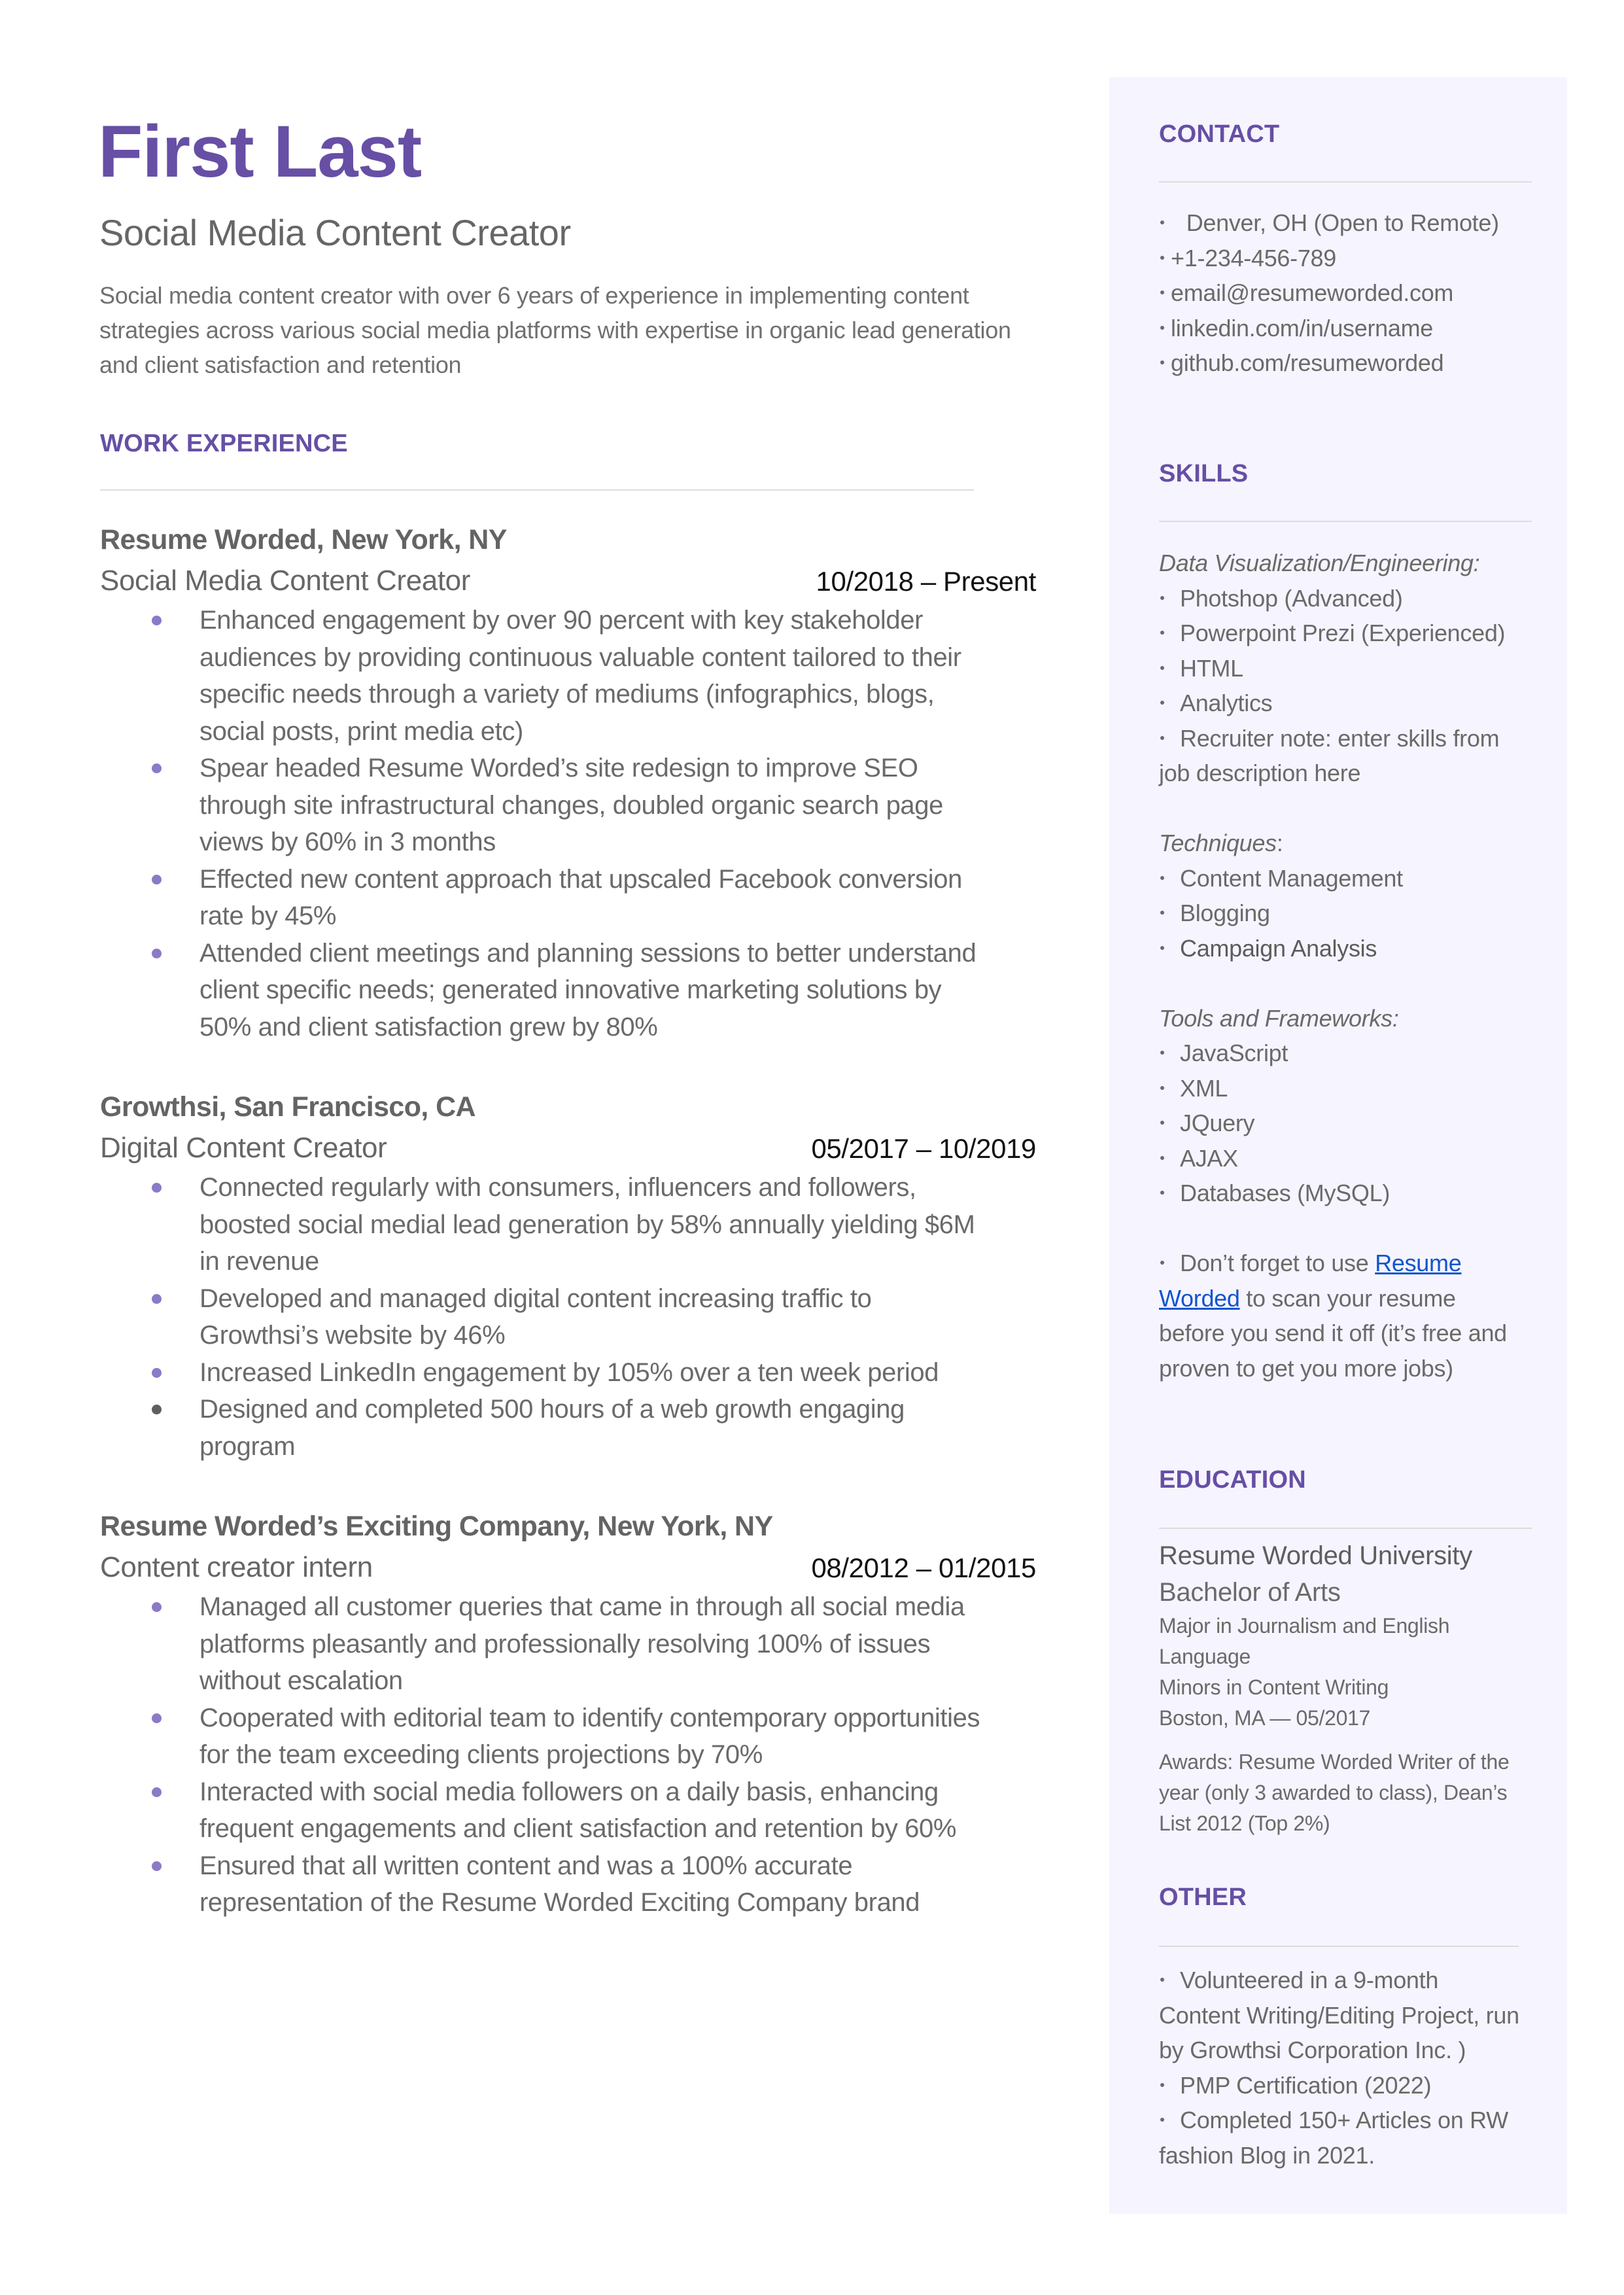 The width and height of the screenshot is (1624, 2295). I want to click on resume-worded-tip-line: Worded to scan your resume, so click(1307, 1298).